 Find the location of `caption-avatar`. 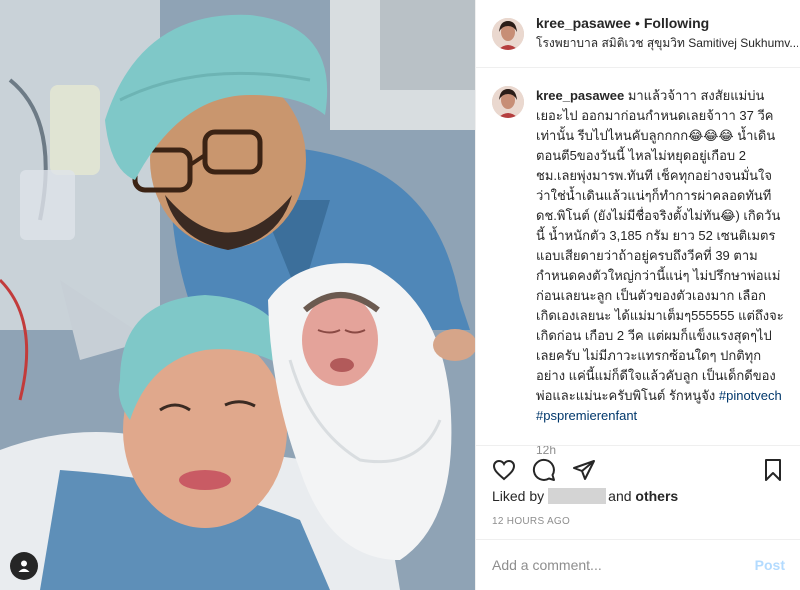

caption-avatar is located at coordinates (508, 102).